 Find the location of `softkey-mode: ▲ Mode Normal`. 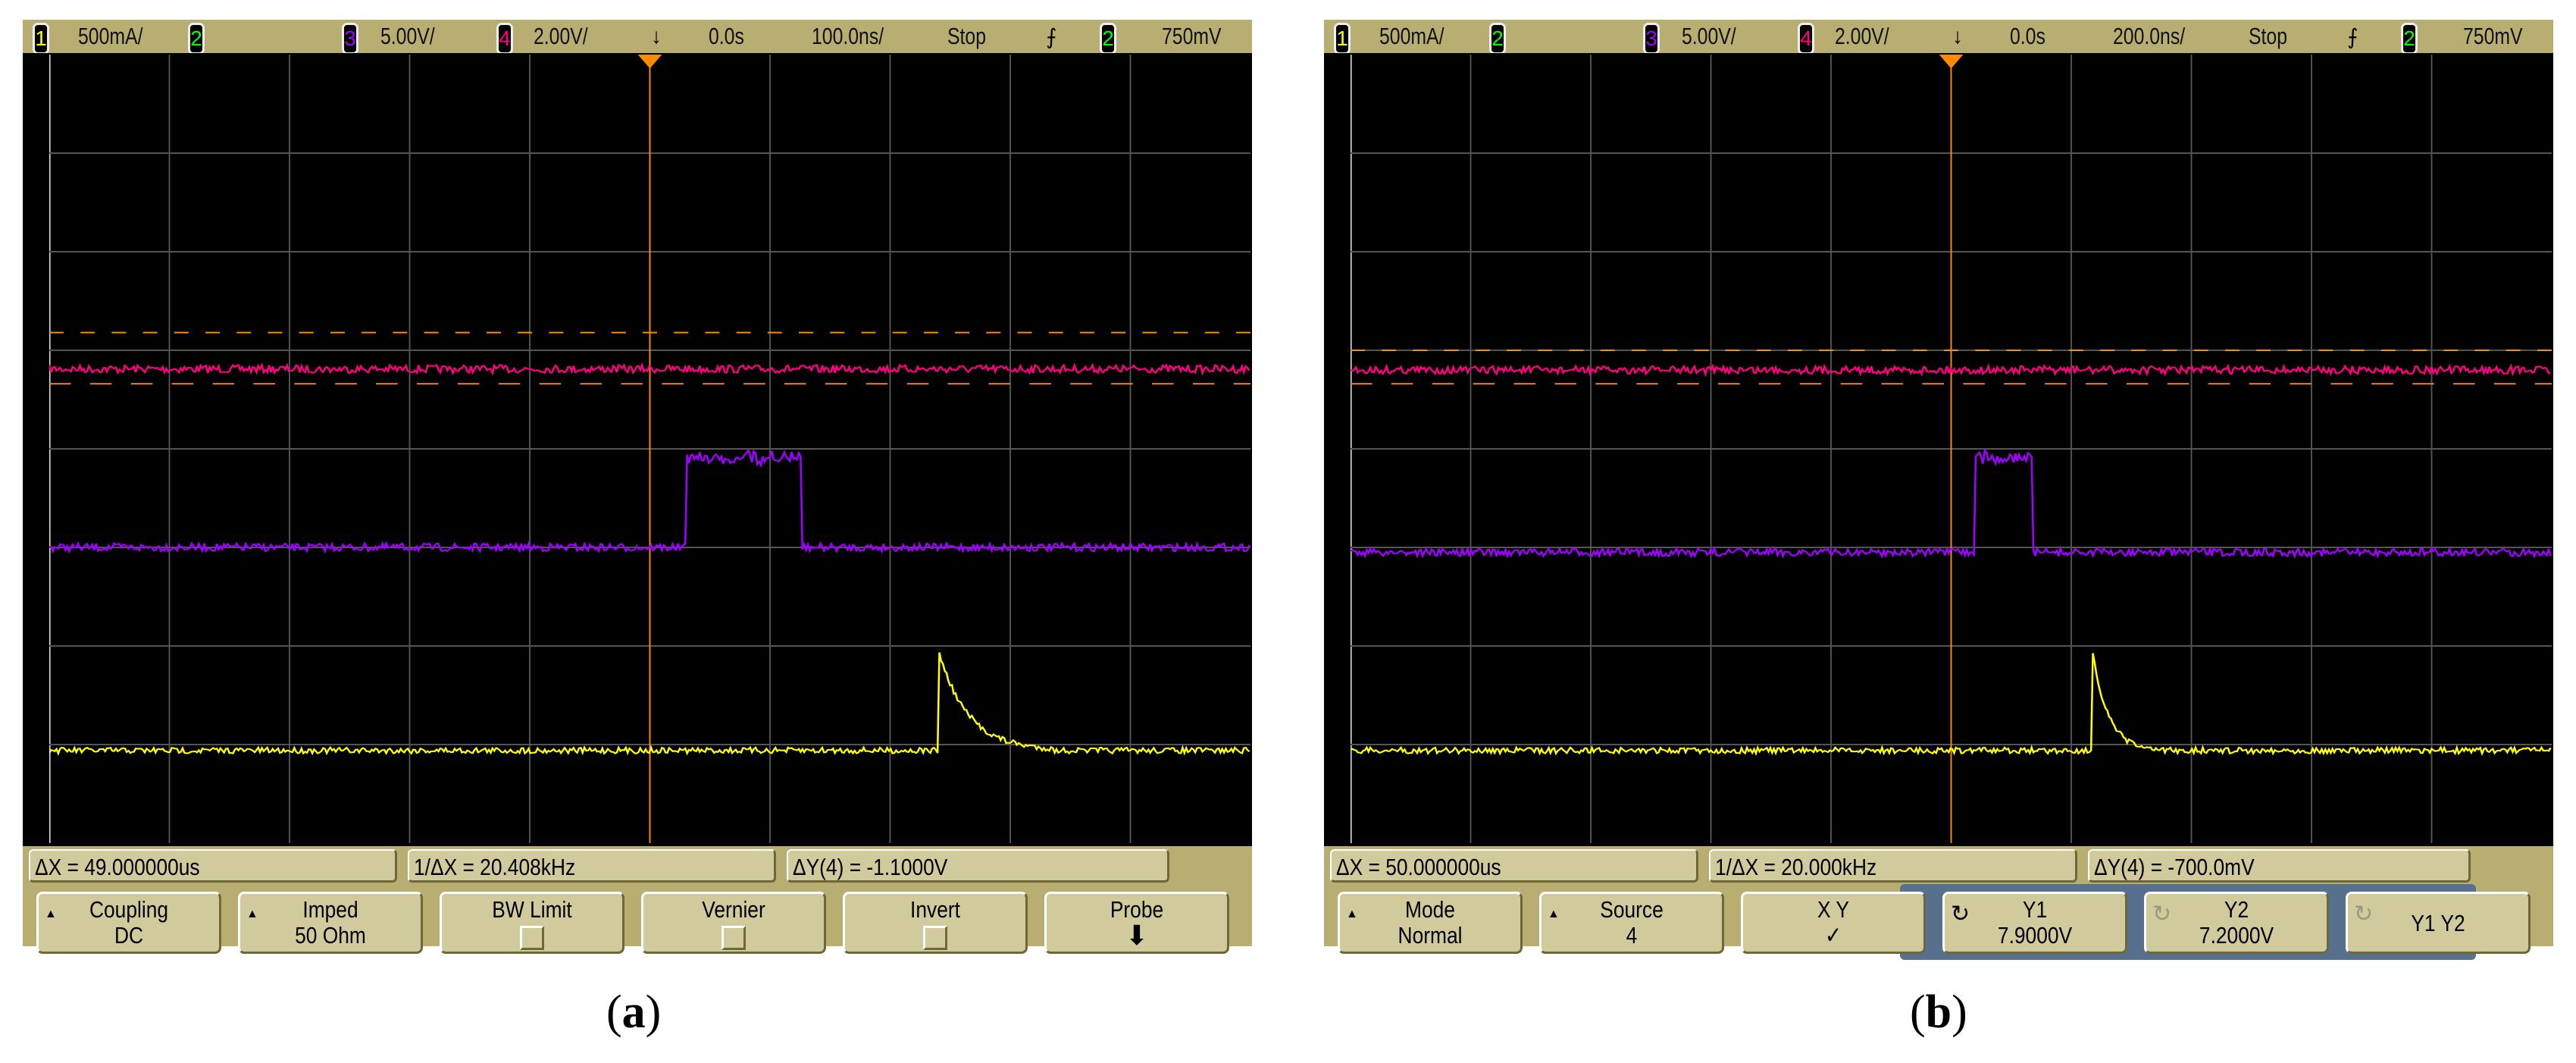

softkey-mode: ▲ Mode Normal is located at coordinates (1431, 923).